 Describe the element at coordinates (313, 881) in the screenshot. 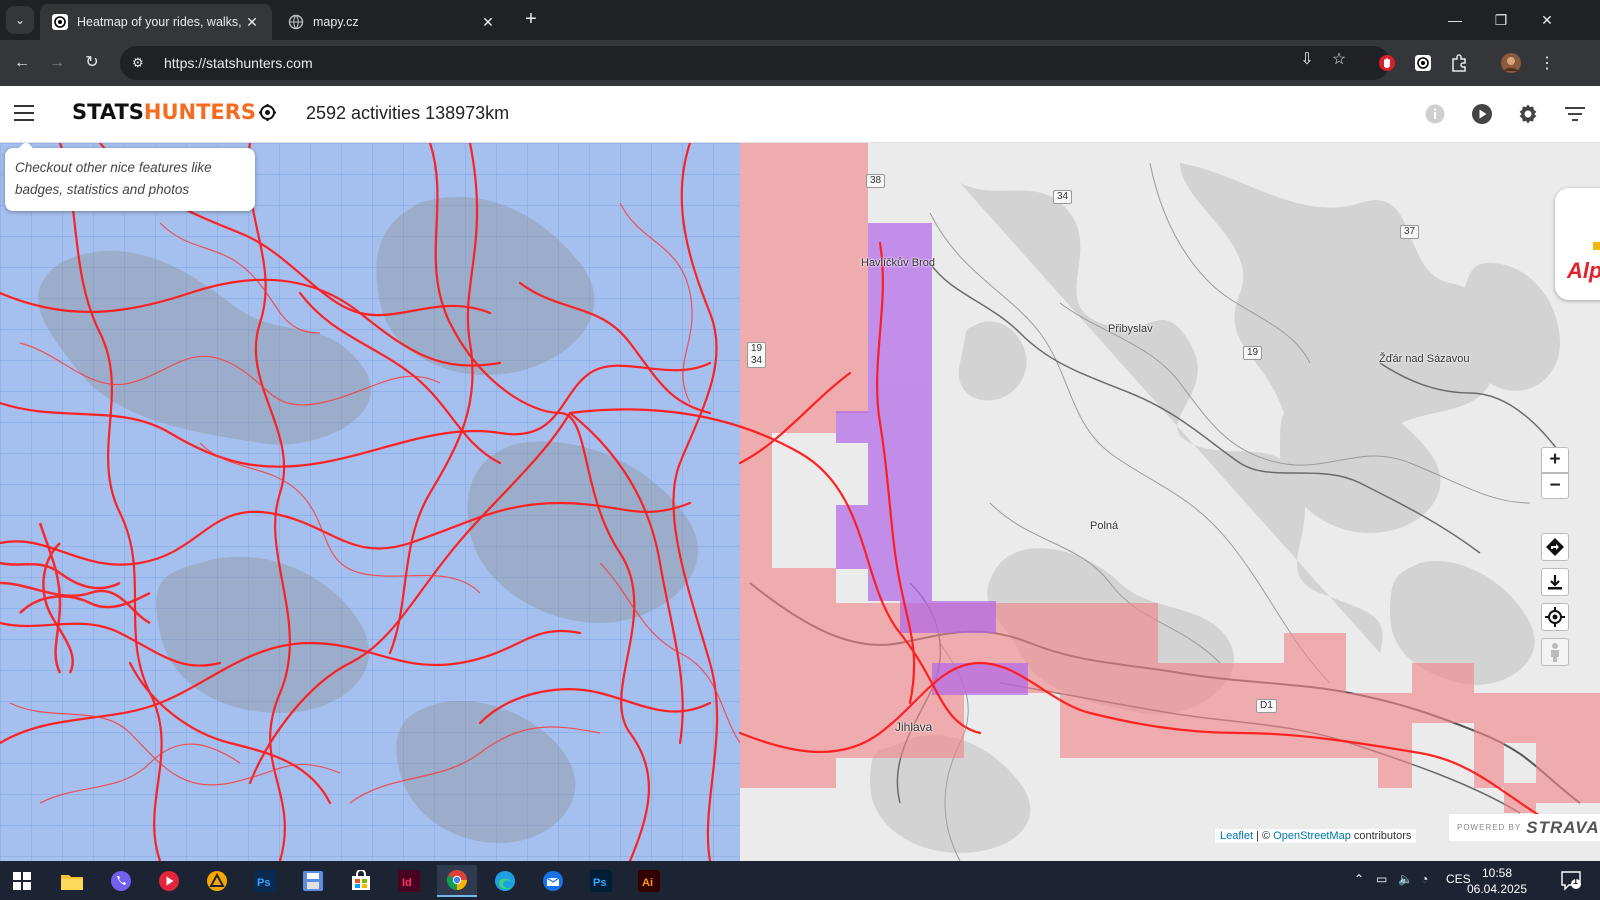

I see `floppy-save-icon` at that location.